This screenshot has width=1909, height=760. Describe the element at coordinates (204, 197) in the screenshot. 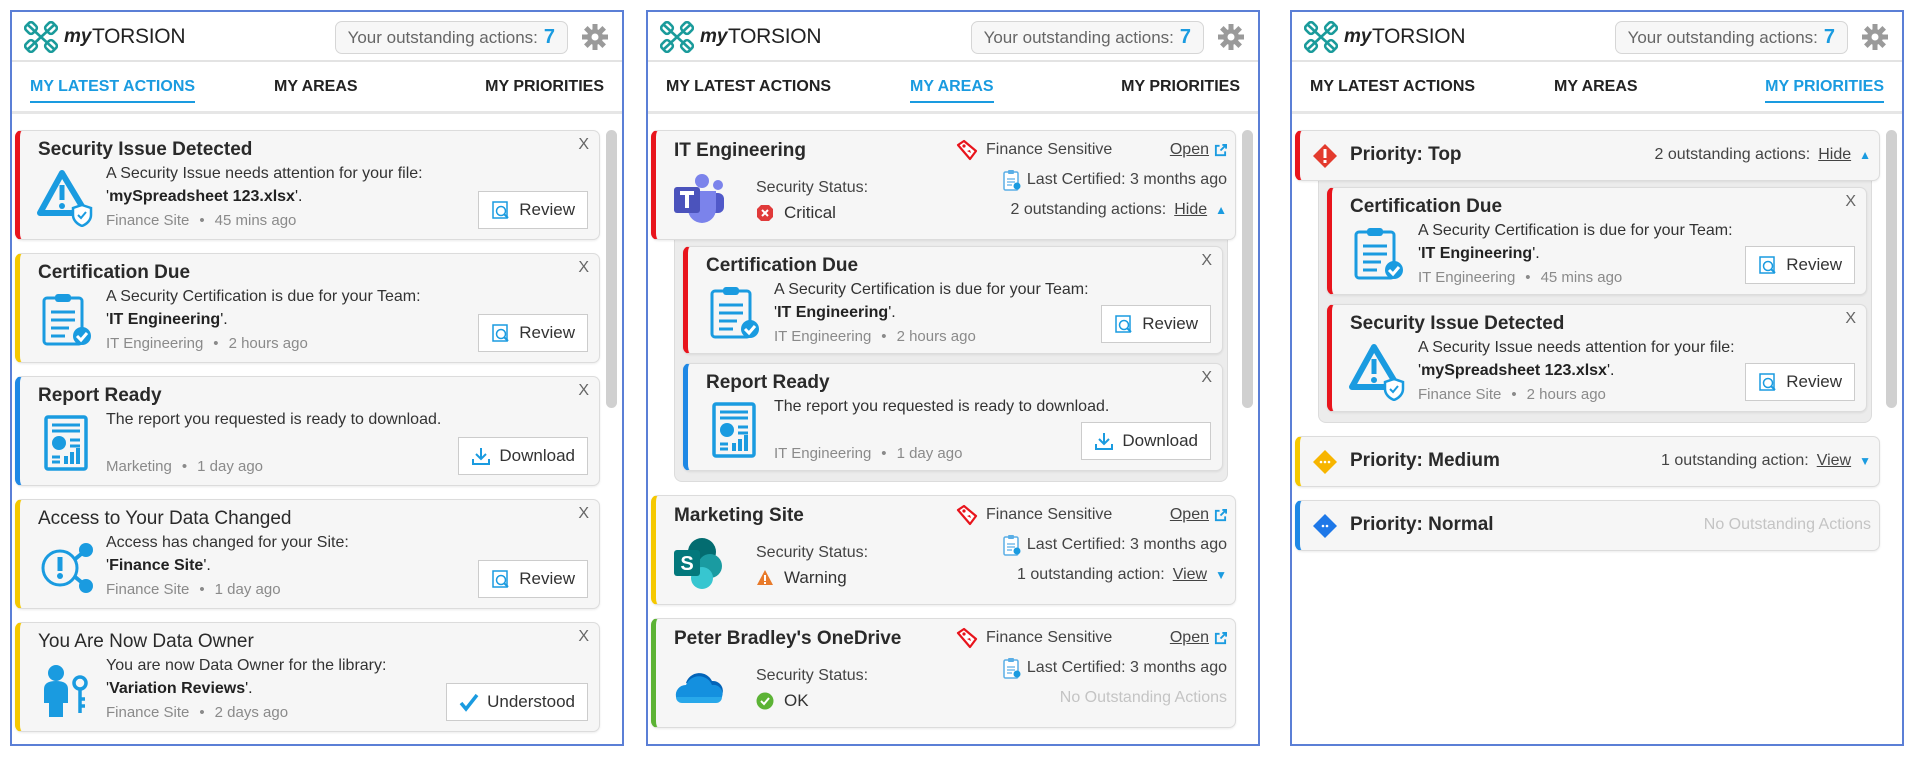

I see `action-highlight: mySpreadsheet 123.xlsx` at that location.